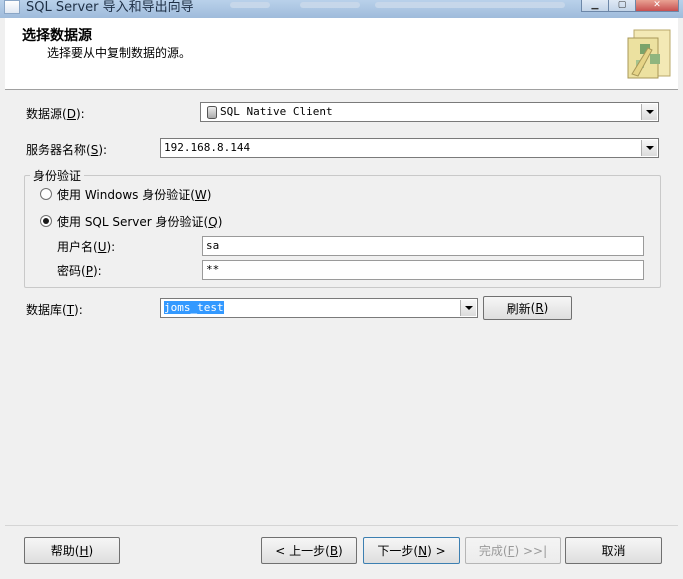 This screenshot has height=579, width=683. I want to click on minimize-button: ▁, so click(595, 6).